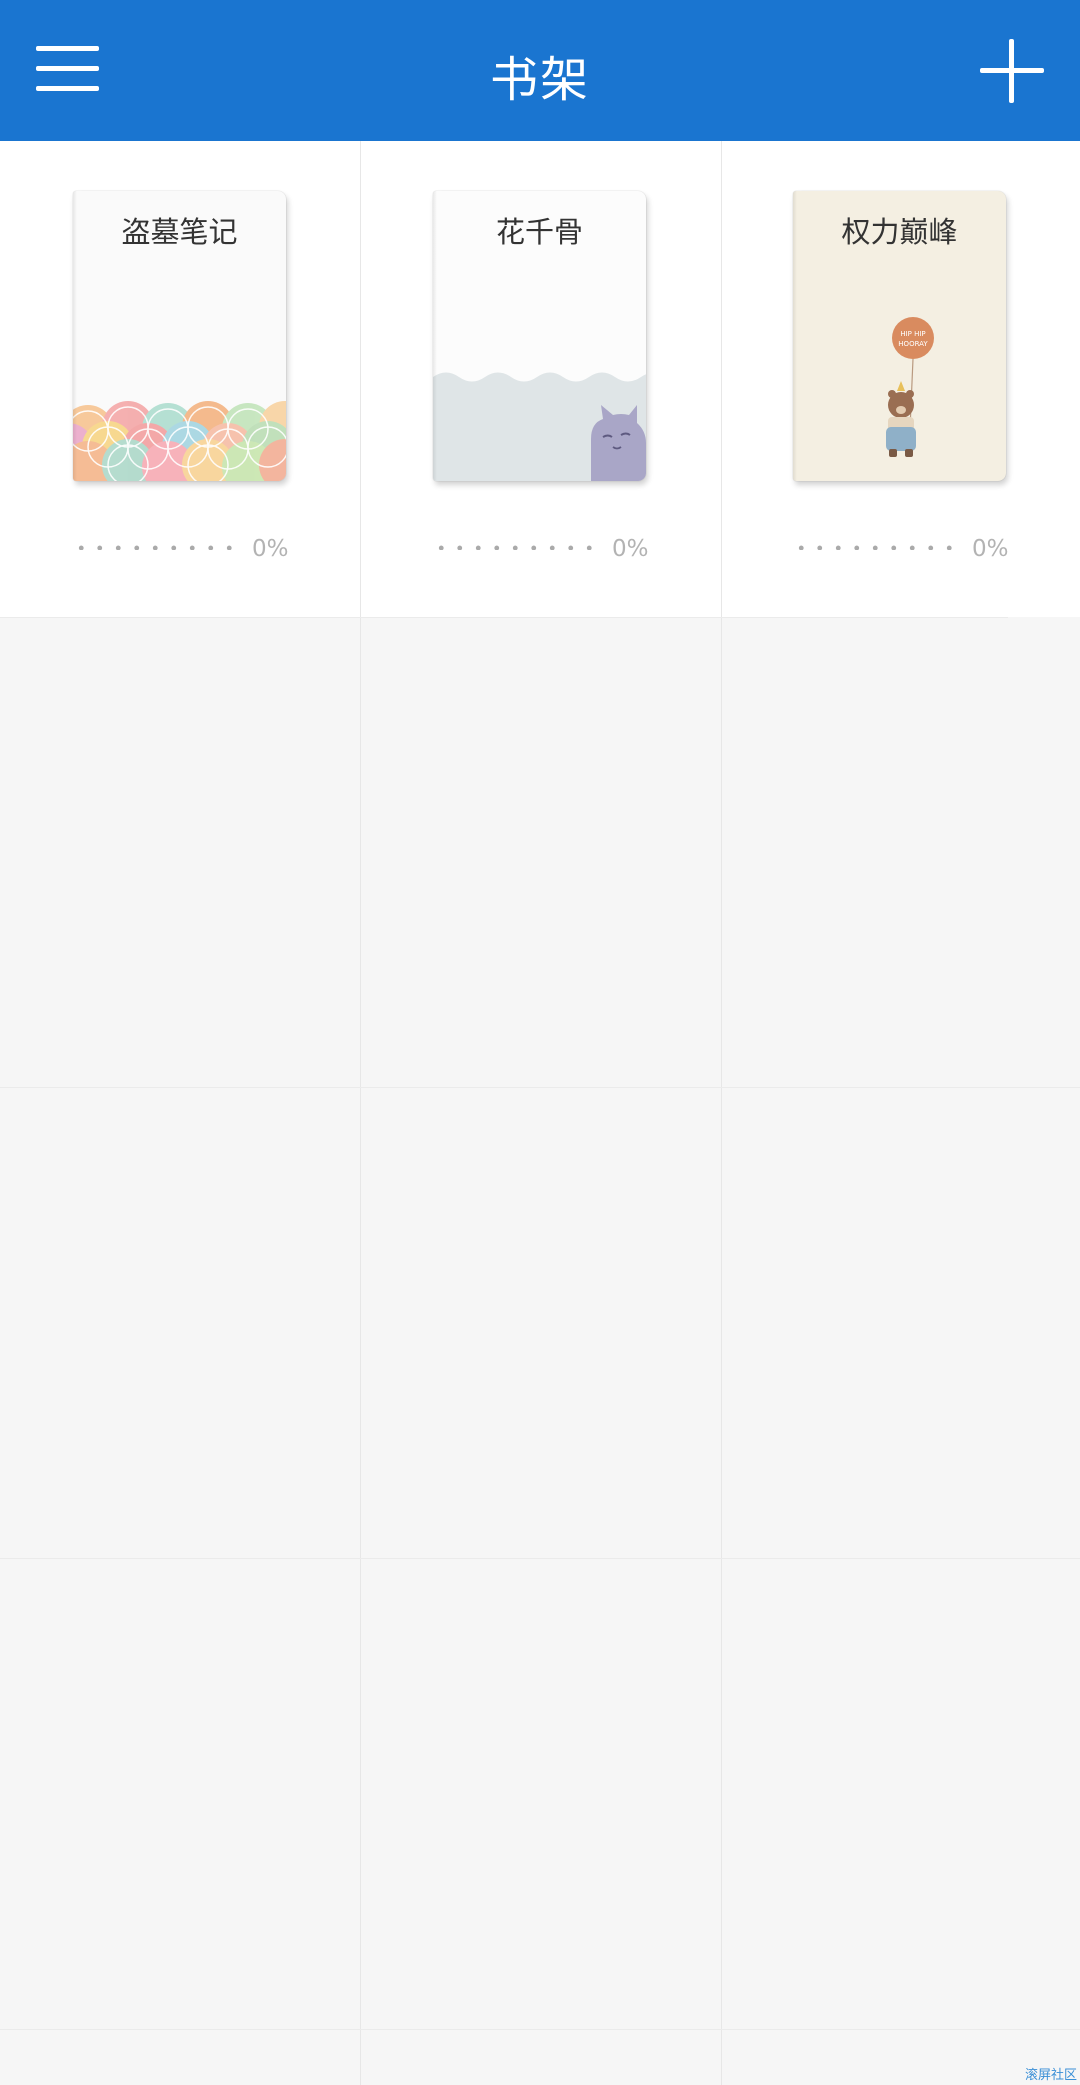 The image size is (1080, 2085). I want to click on plus-icon, so click(1012, 71).